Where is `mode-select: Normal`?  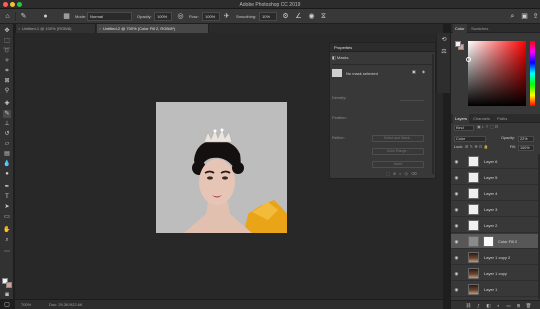 mode-select: Normal is located at coordinates (109, 16).